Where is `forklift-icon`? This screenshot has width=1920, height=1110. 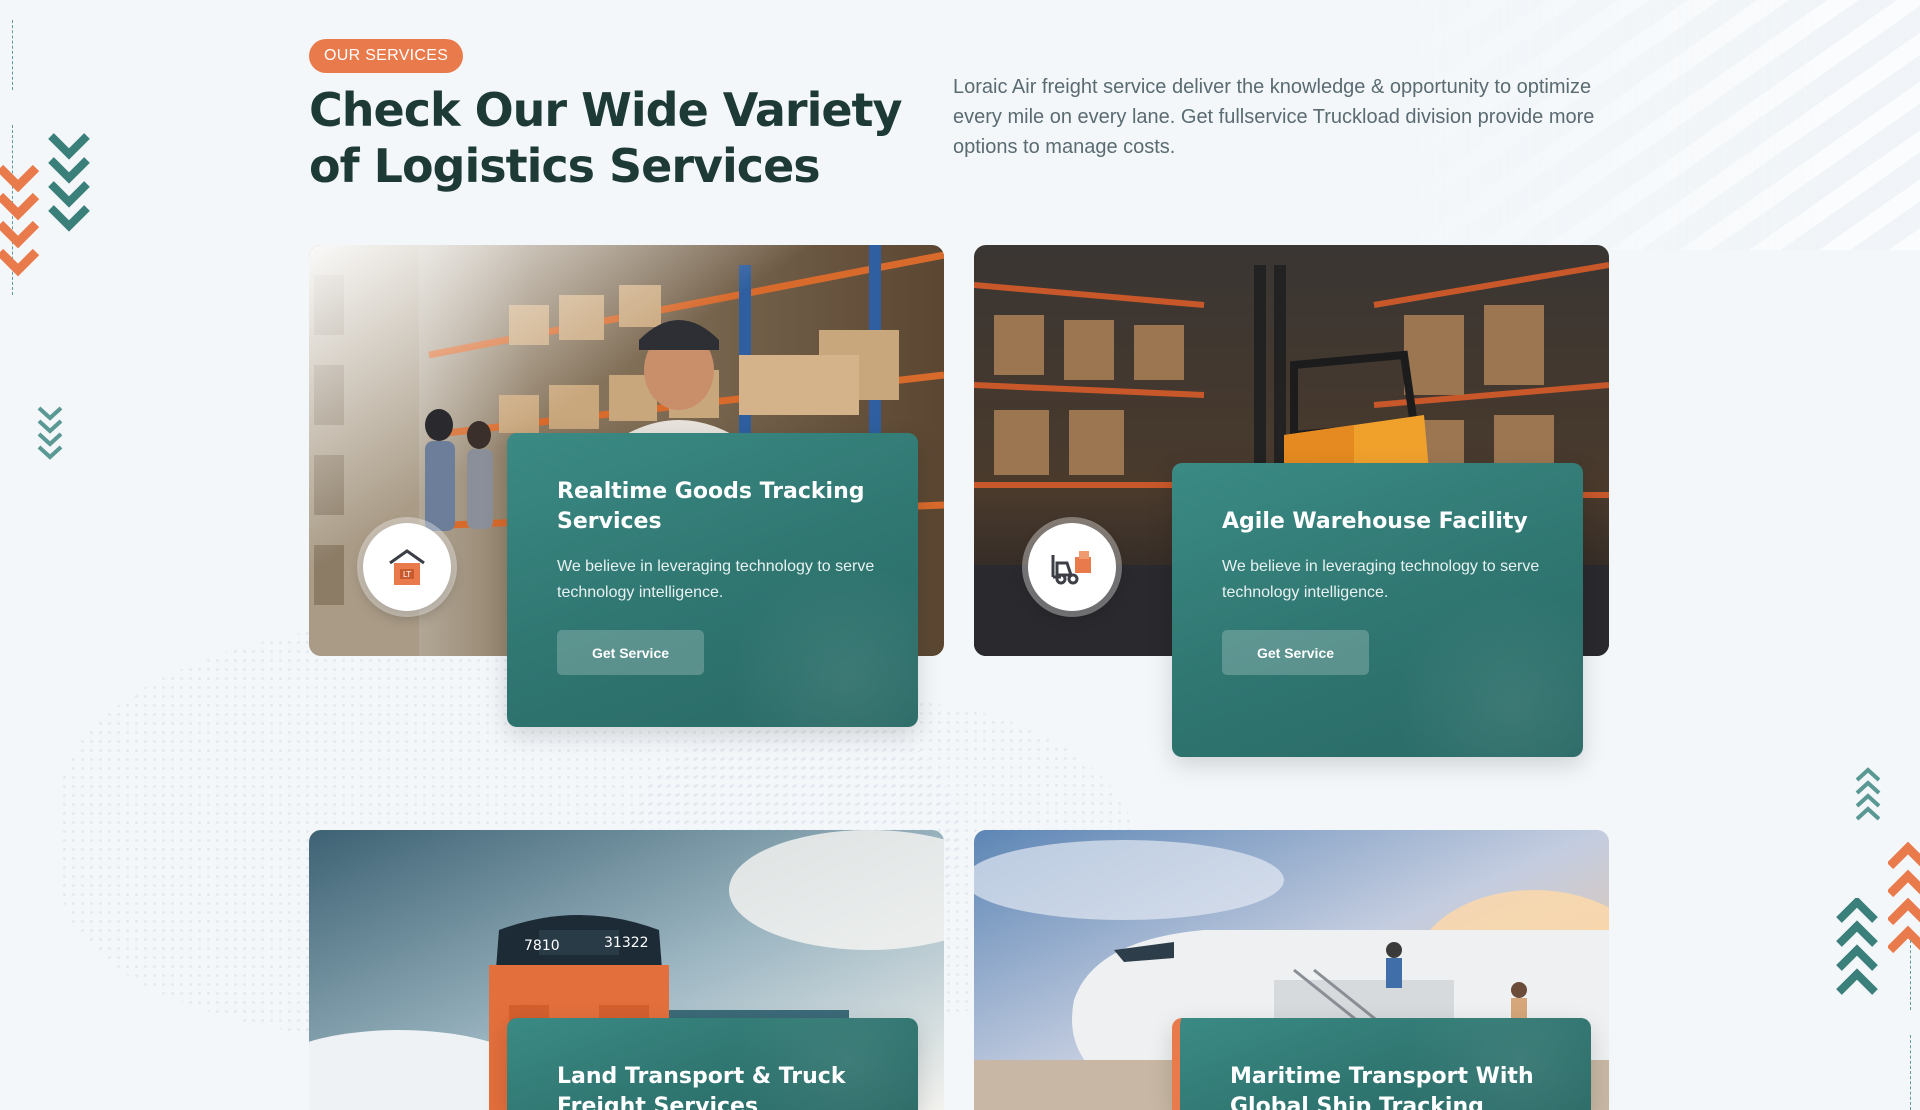
forklift-icon is located at coordinates (1072, 567).